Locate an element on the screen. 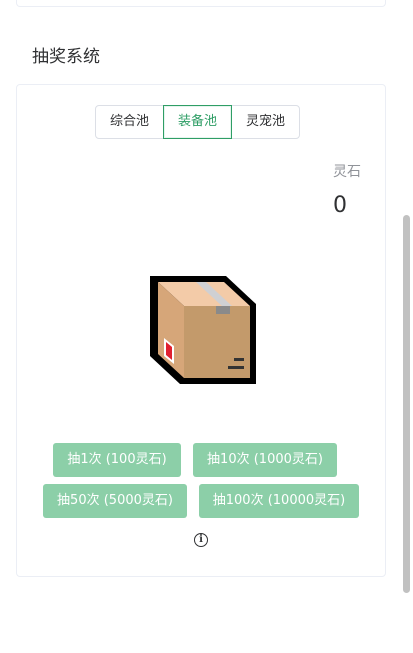 This screenshot has height=653, width=413. previous-card is located at coordinates (201, 3).